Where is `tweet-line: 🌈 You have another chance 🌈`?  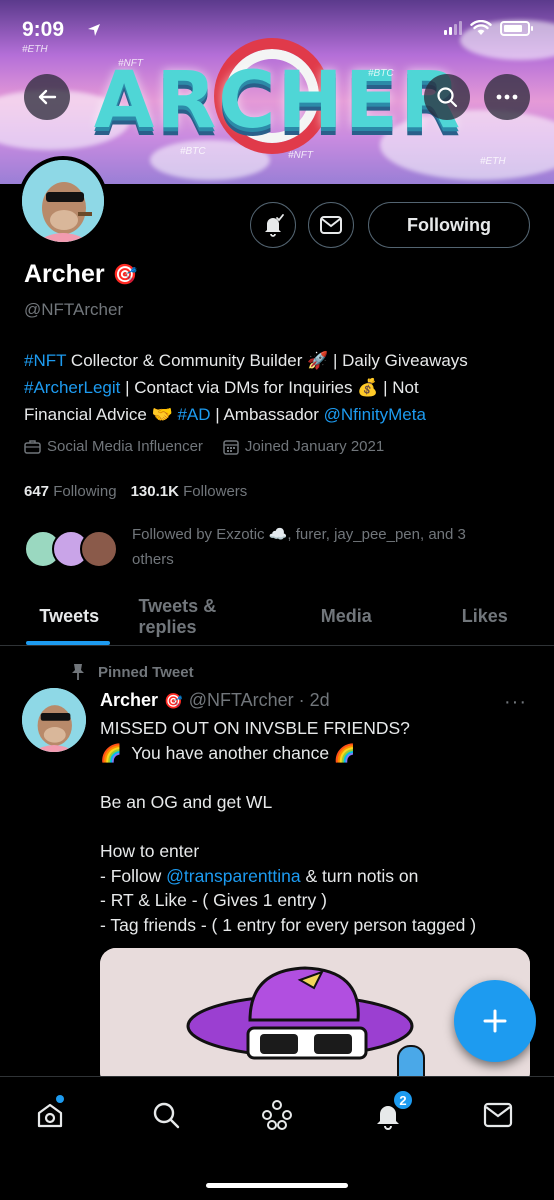
tweet-line: 🌈 You have another chance 🌈 is located at coordinates (228, 752).